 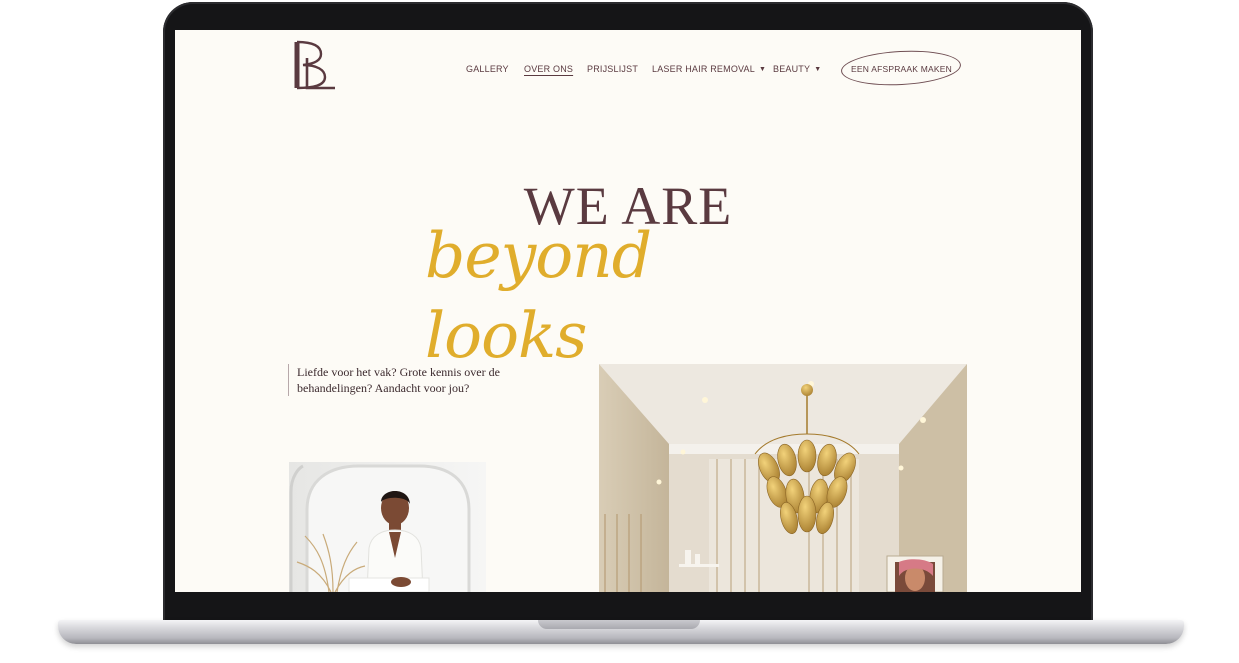 What do you see at coordinates (619, 624) in the screenshot?
I see `laptop-notch` at bounding box center [619, 624].